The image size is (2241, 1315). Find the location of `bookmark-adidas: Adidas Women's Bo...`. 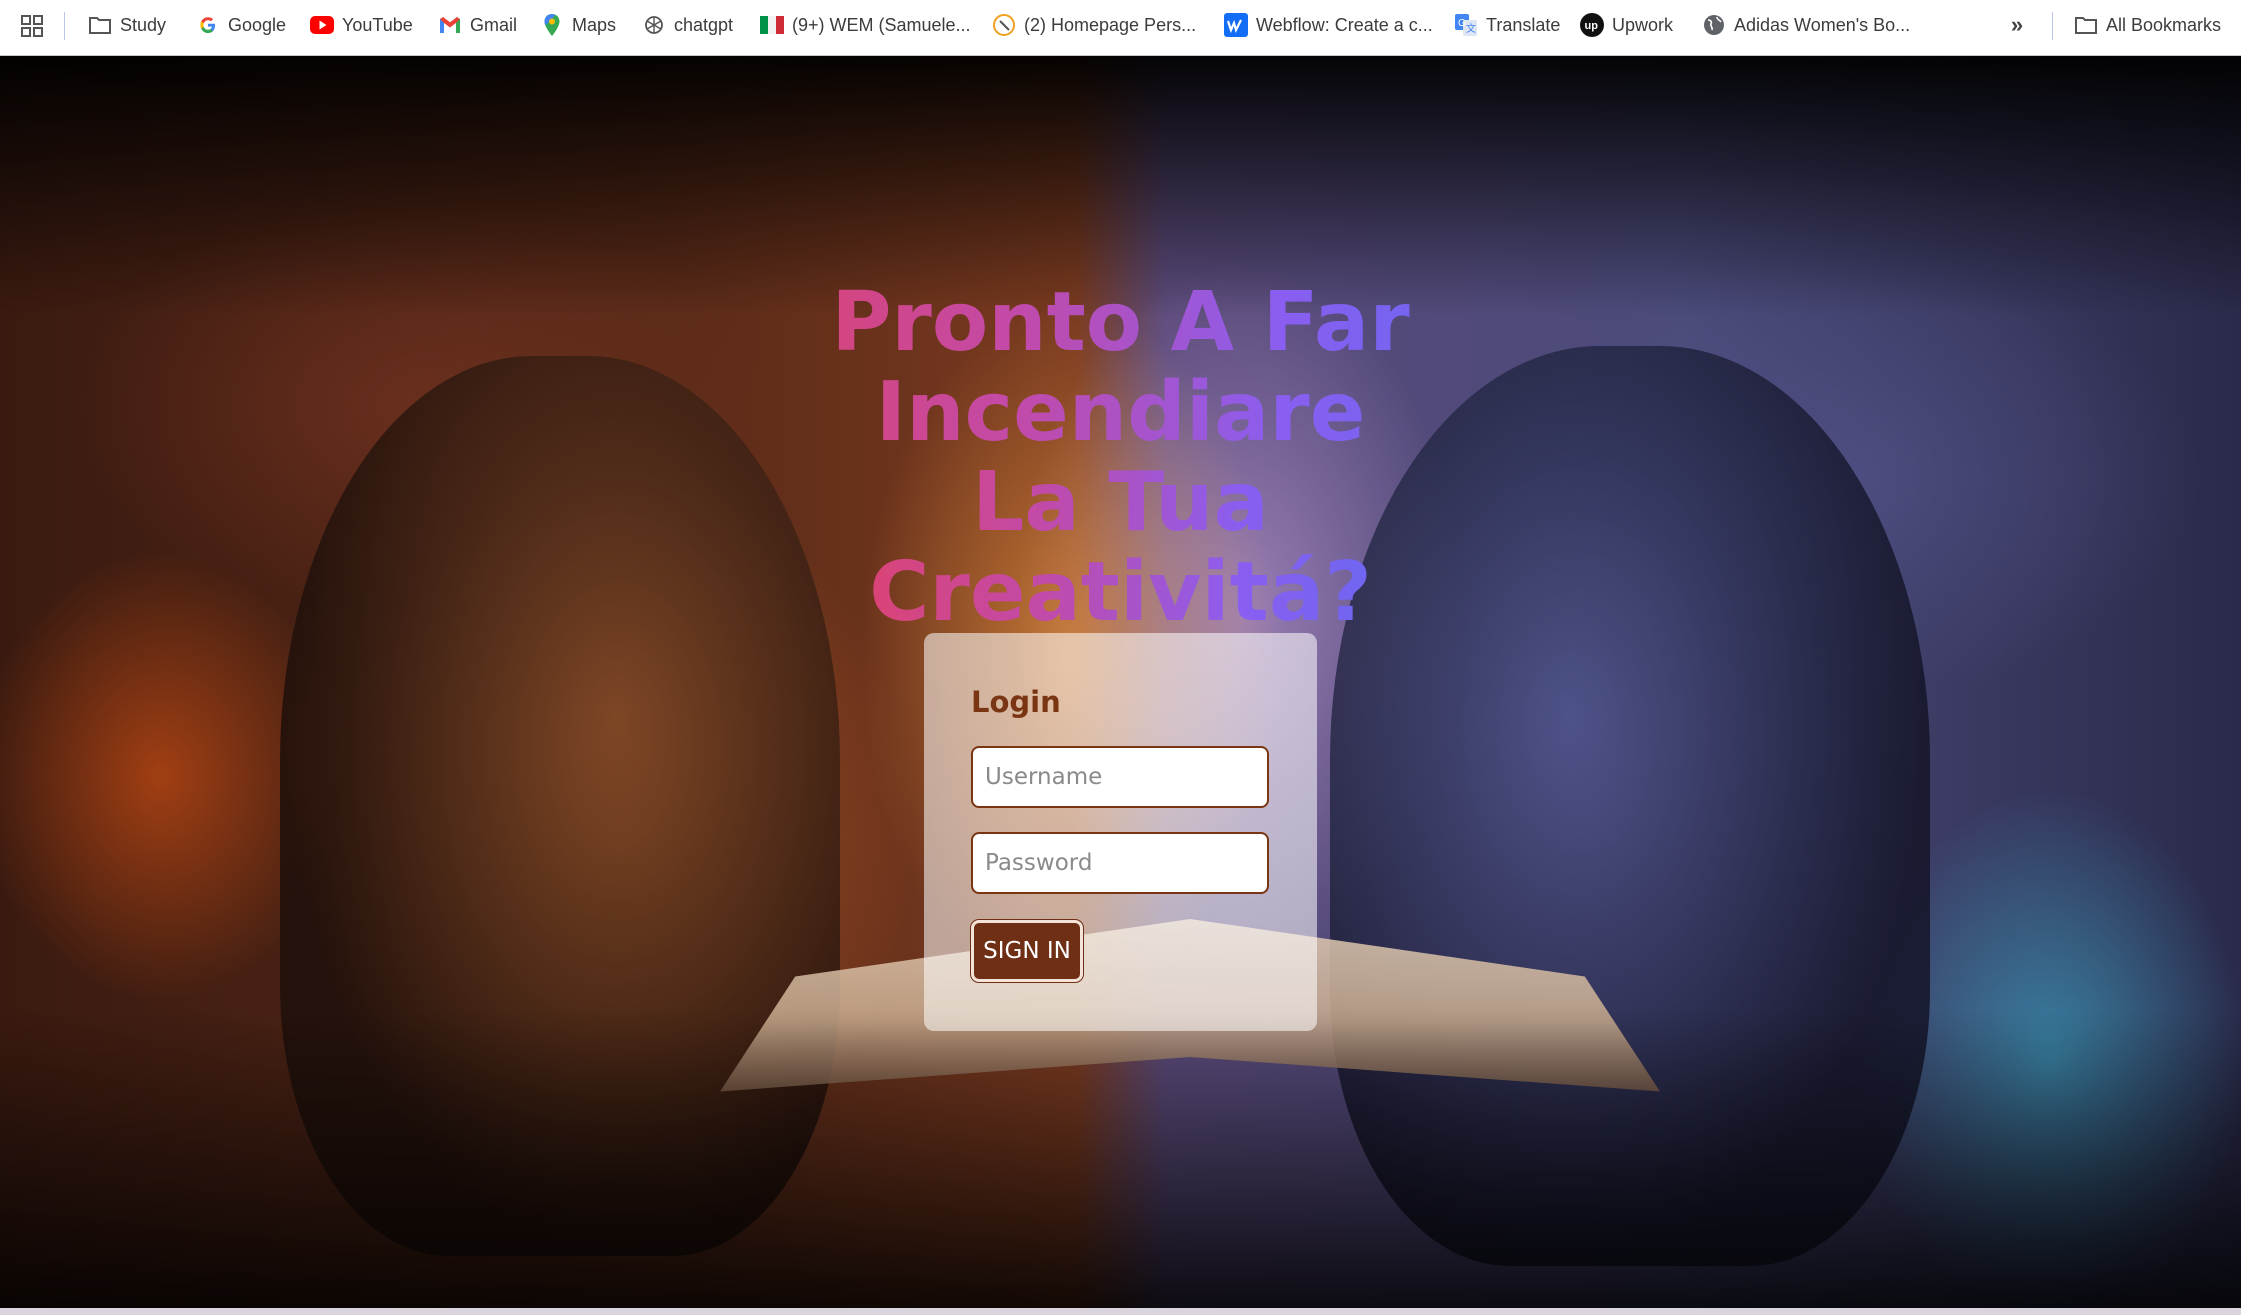

bookmark-adidas: Adidas Women's Bo... is located at coordinates (1806, 25).